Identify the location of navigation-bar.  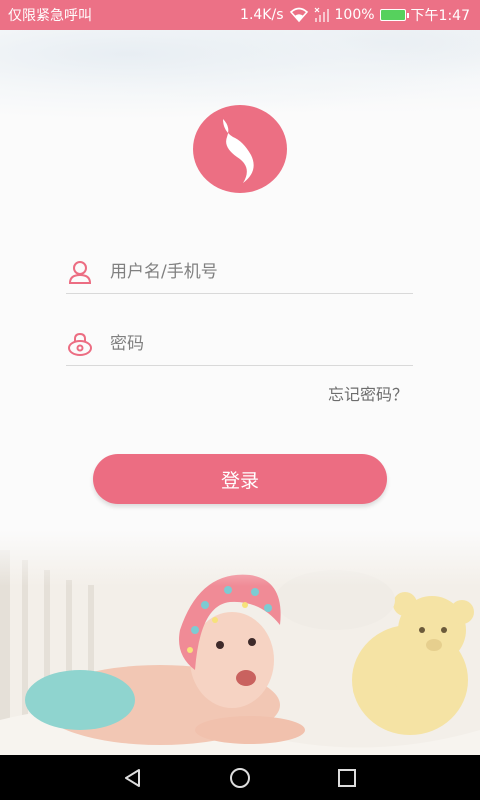
(240, 777).